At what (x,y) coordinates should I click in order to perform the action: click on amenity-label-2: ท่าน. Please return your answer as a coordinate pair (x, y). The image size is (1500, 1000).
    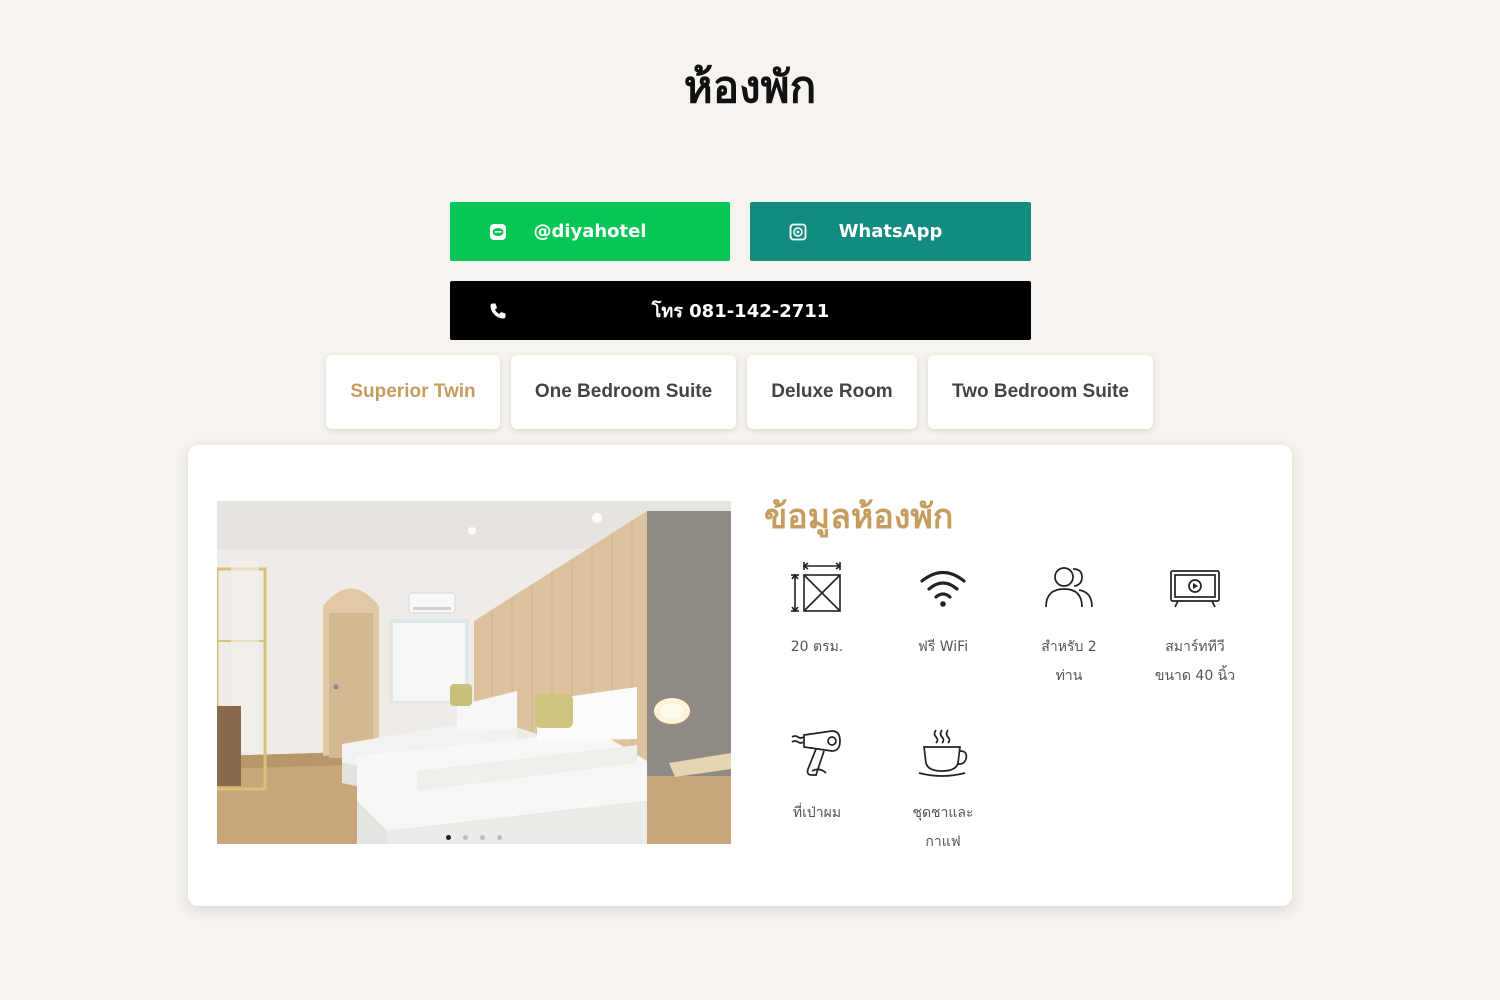
    Looking at the image, I should click on (1069, 676).